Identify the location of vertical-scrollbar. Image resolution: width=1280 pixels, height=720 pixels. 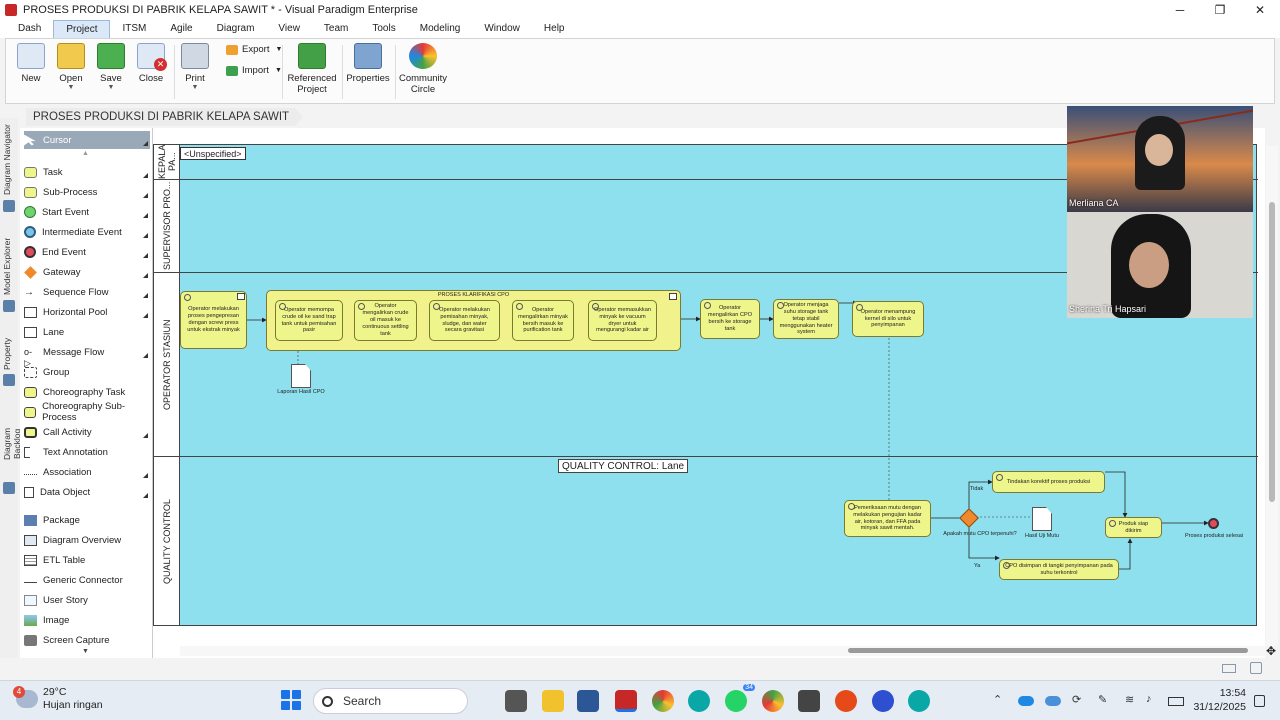
(1272, 396).